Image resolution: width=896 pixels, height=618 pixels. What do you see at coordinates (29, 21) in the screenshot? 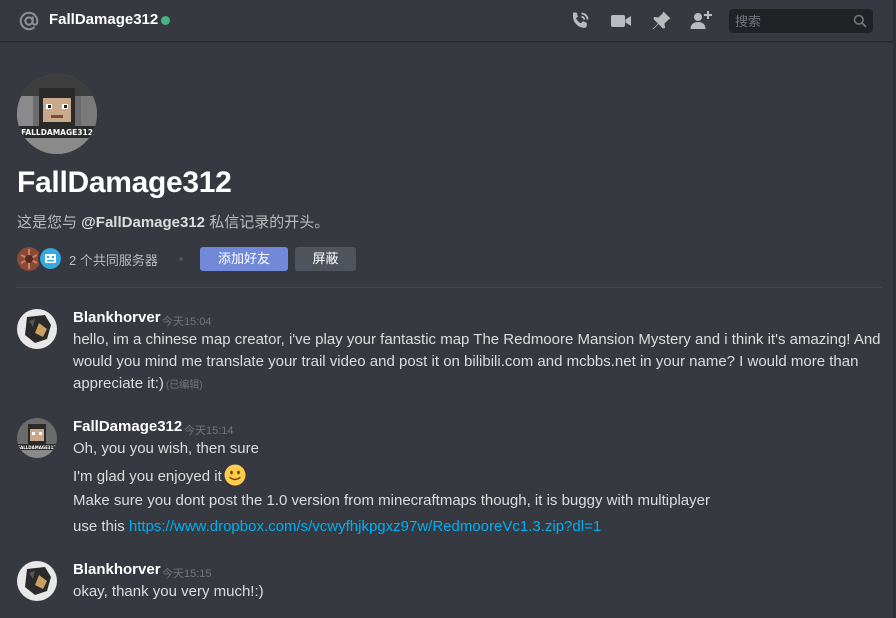
I see `at-icon` at bounding box center [29, 21].